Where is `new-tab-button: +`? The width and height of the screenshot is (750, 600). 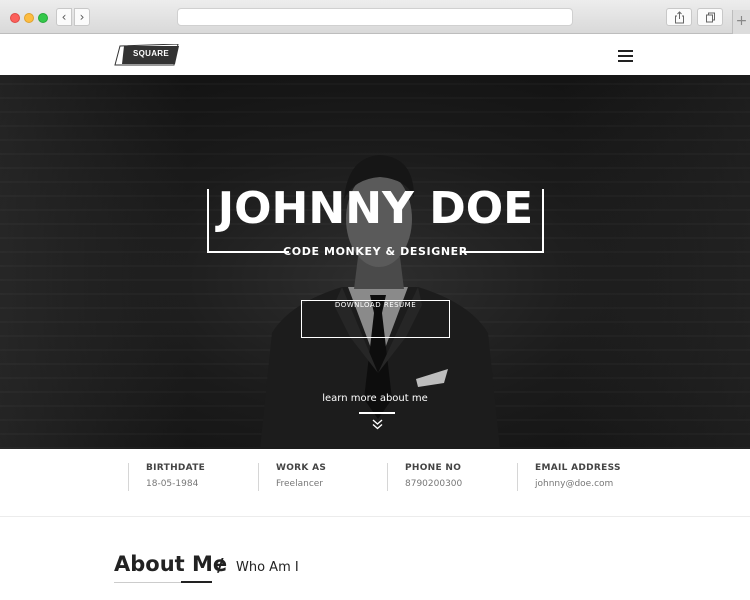
new-tab-button: + is located at coordinates (741, 22).